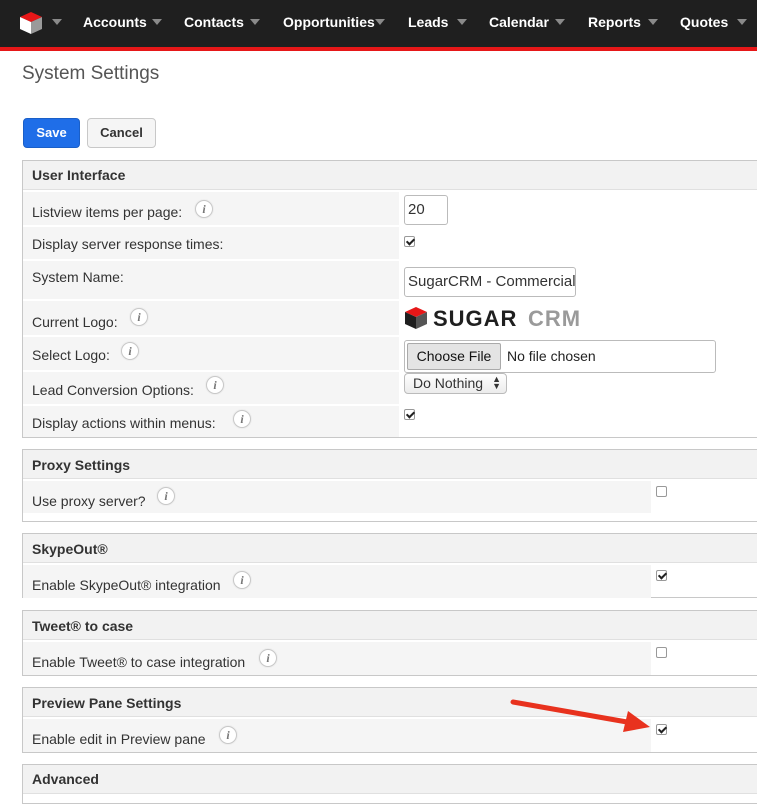 The width and height of the screenshot is (757, 804). Describe the element at coordinates (555, 318) in the screenshot. I see `logo-text-crm: CRM` at that location.